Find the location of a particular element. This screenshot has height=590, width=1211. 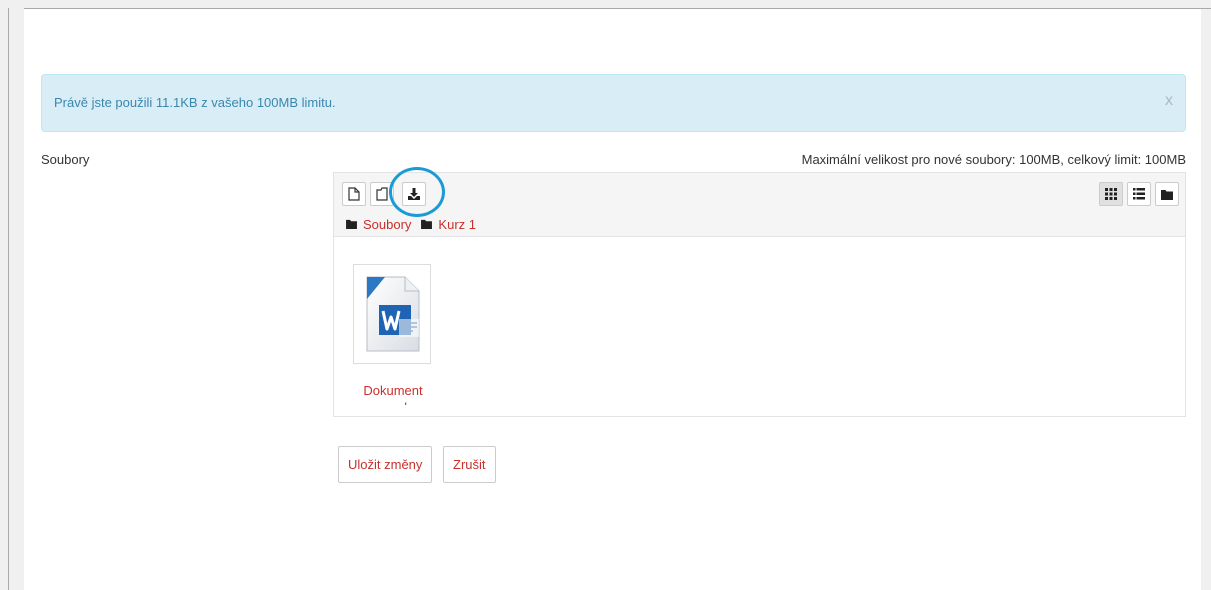

breadcrumb: Soubory Kurz 1 is located at coordinates (416, 224).